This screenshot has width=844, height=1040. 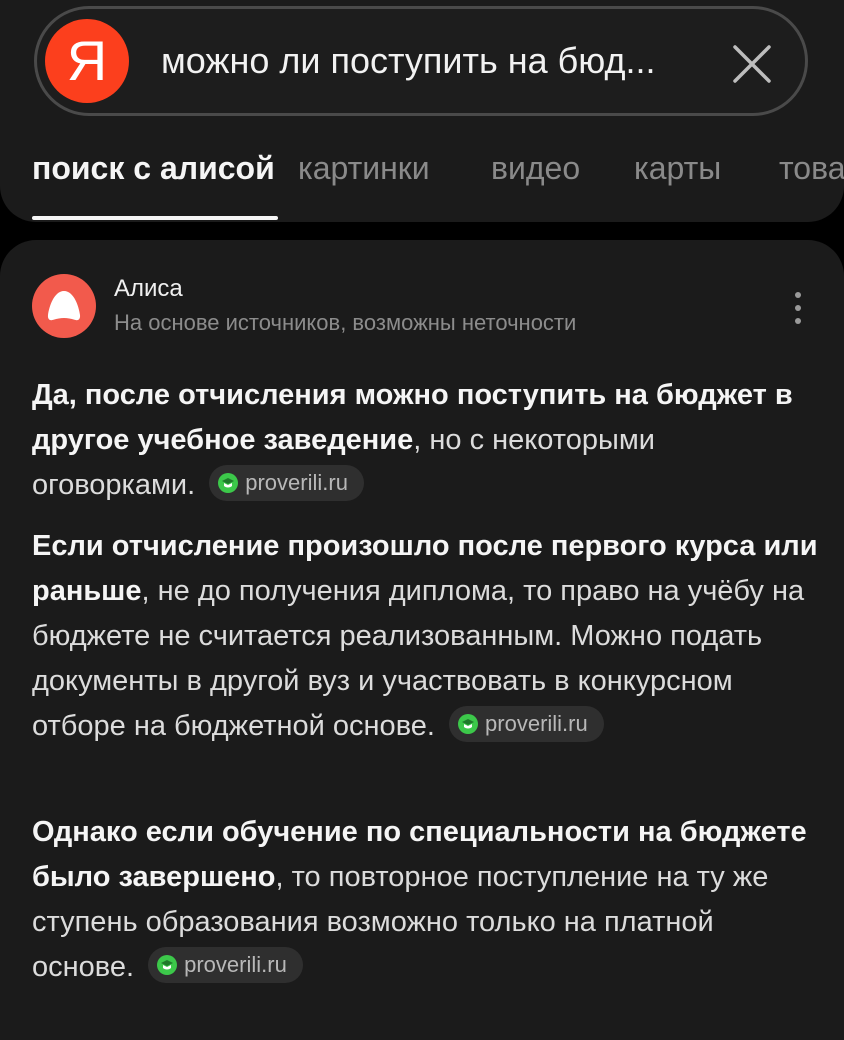 I want to click on alice-avatar, so click(x=64, y=306).